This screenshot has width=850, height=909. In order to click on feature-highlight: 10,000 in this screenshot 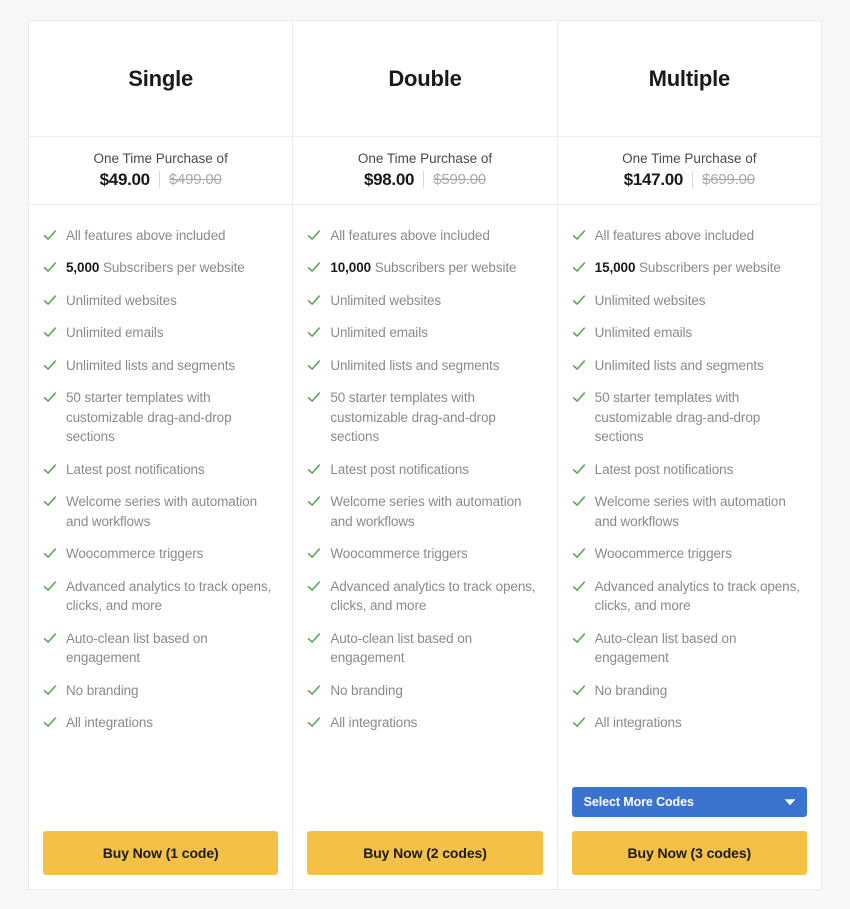, I will do `click(351, 267)`.